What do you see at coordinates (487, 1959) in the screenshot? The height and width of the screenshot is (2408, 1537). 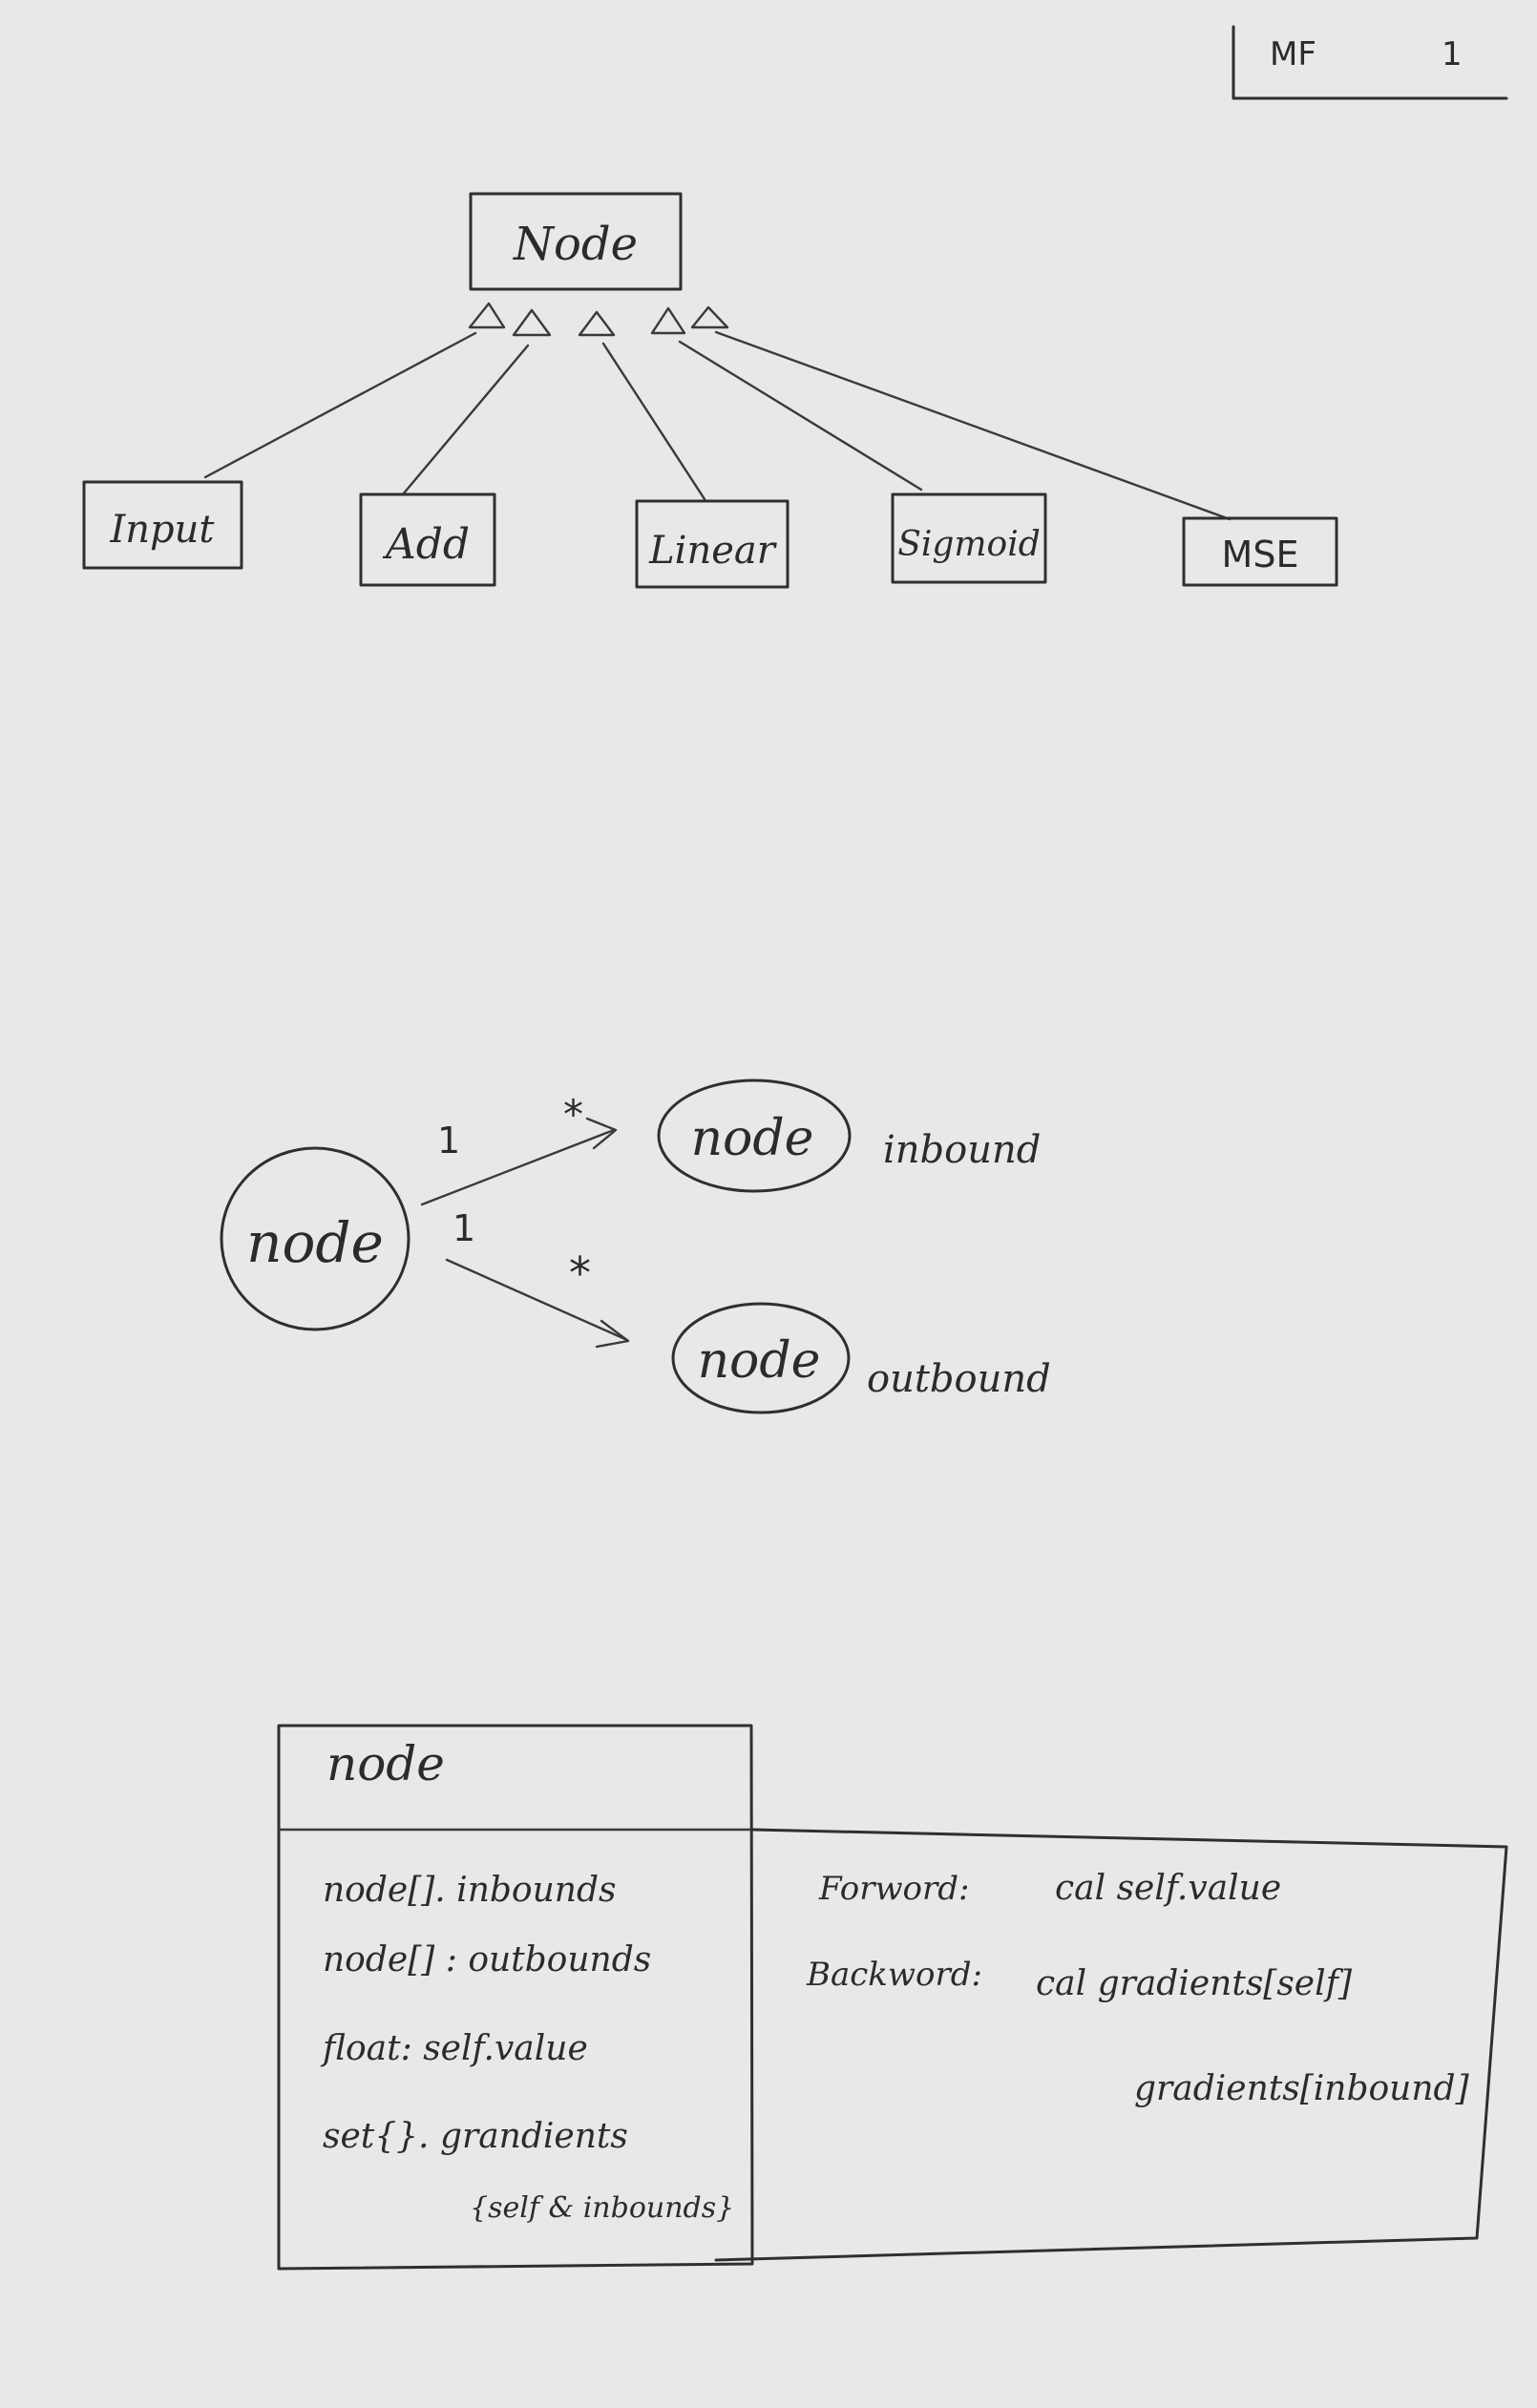 I see `attribute-outbounds: node[] : outbounds` at bounding box center [487, 1959].